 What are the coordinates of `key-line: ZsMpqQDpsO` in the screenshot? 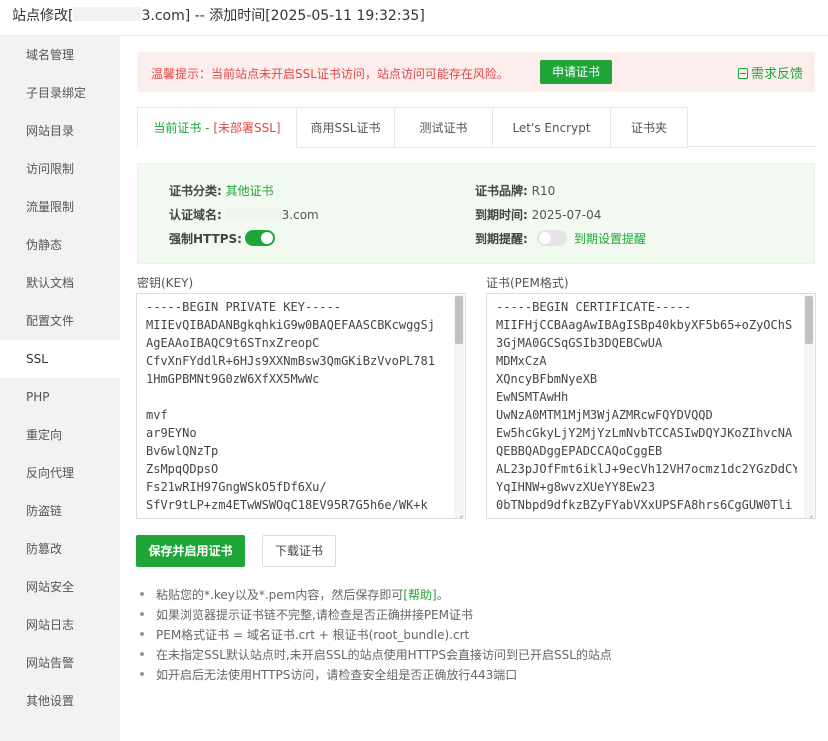 It's located at (182, 469).